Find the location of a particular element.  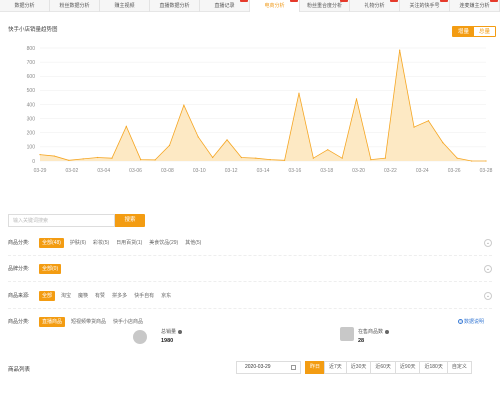

y-tick-label: 700 is located at coordinates (31, 63).